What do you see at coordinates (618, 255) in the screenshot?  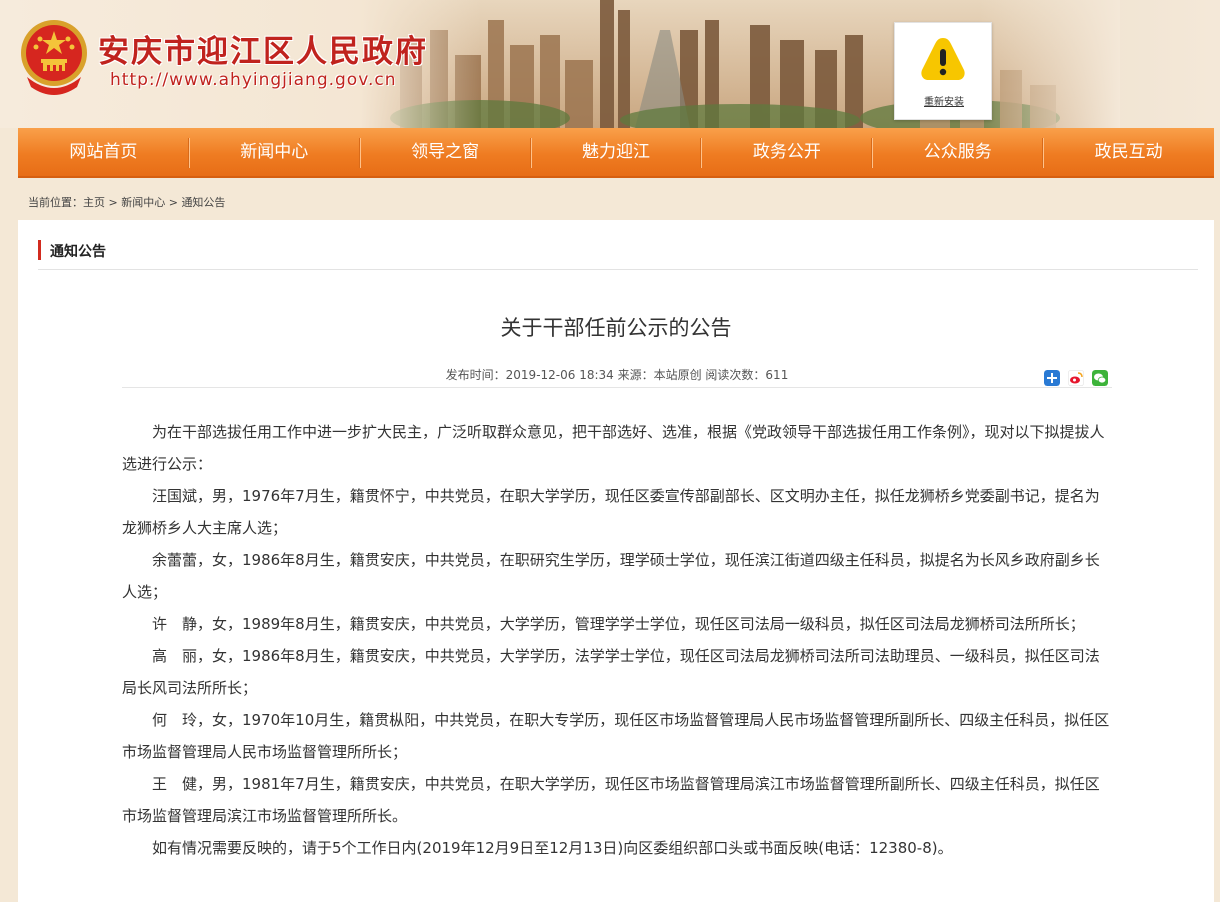 I see `section-header: 通知公告` at bounding box center [618, 255].